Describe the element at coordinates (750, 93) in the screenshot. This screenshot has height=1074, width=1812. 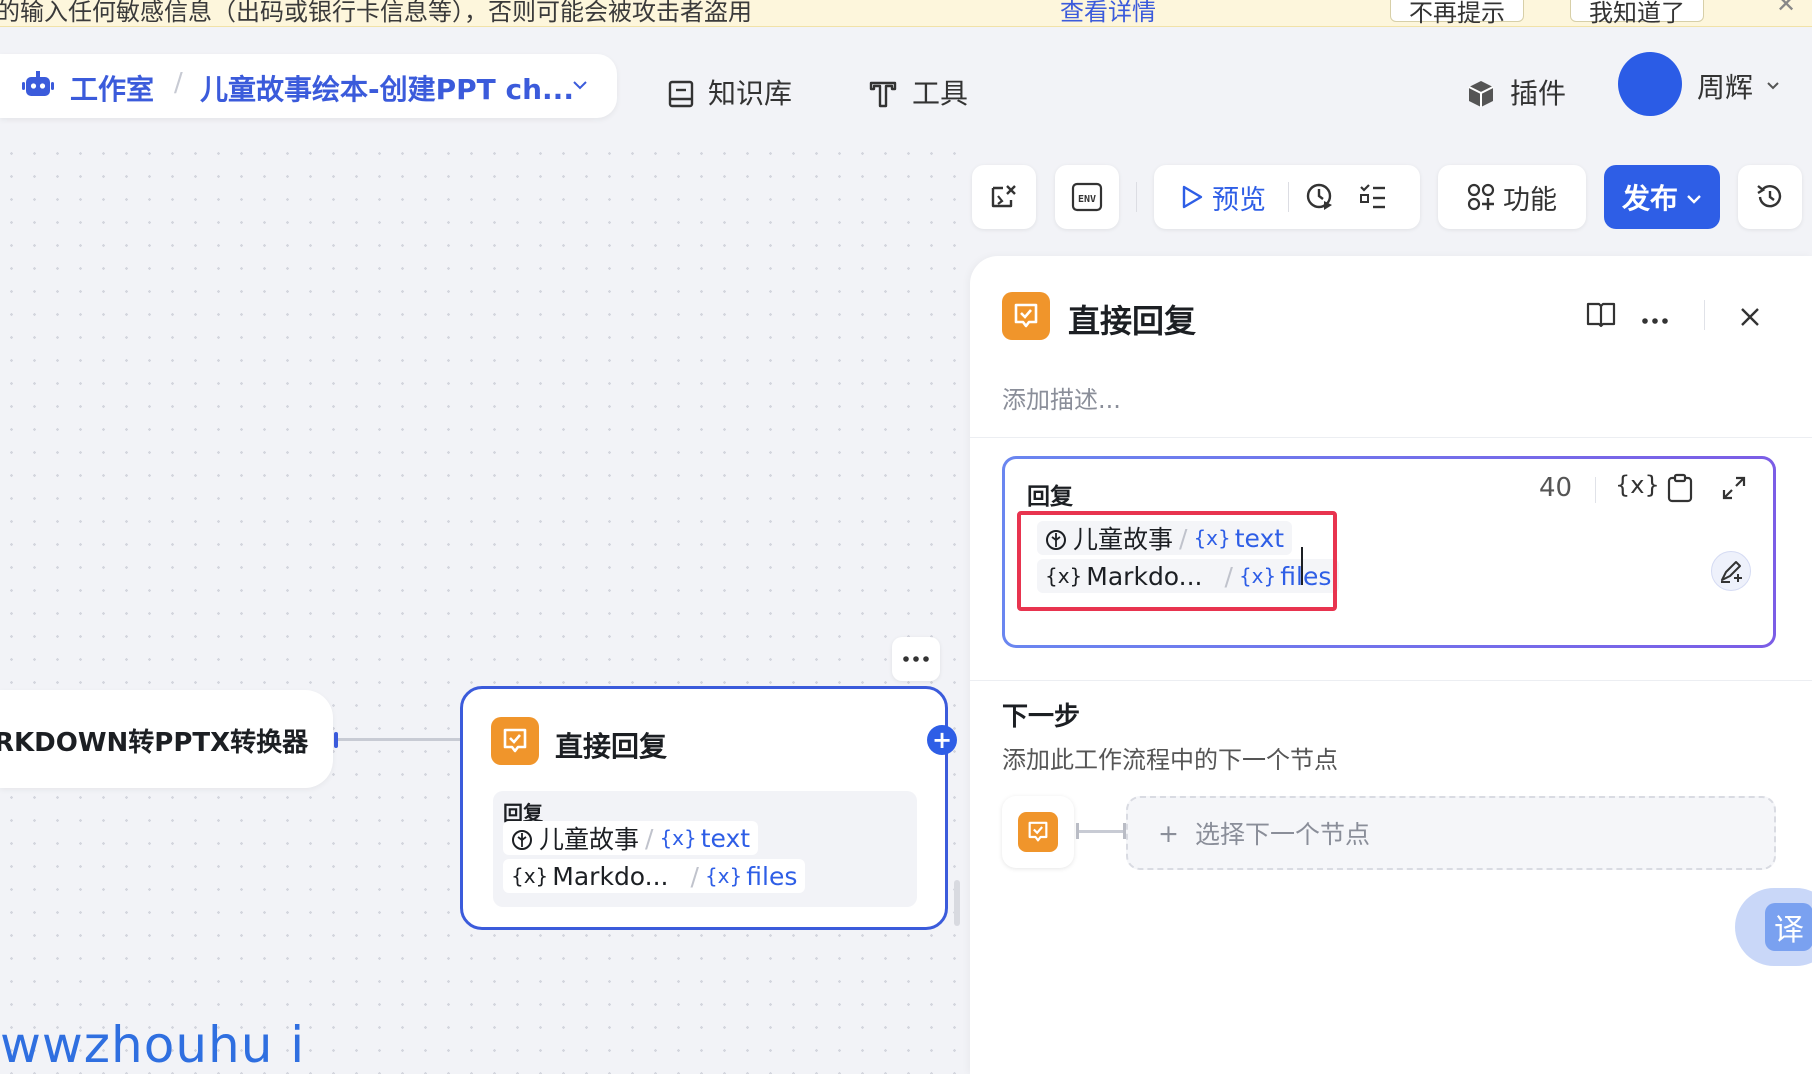
I see `nav-knowledge-base-label: 知识库` at that location.